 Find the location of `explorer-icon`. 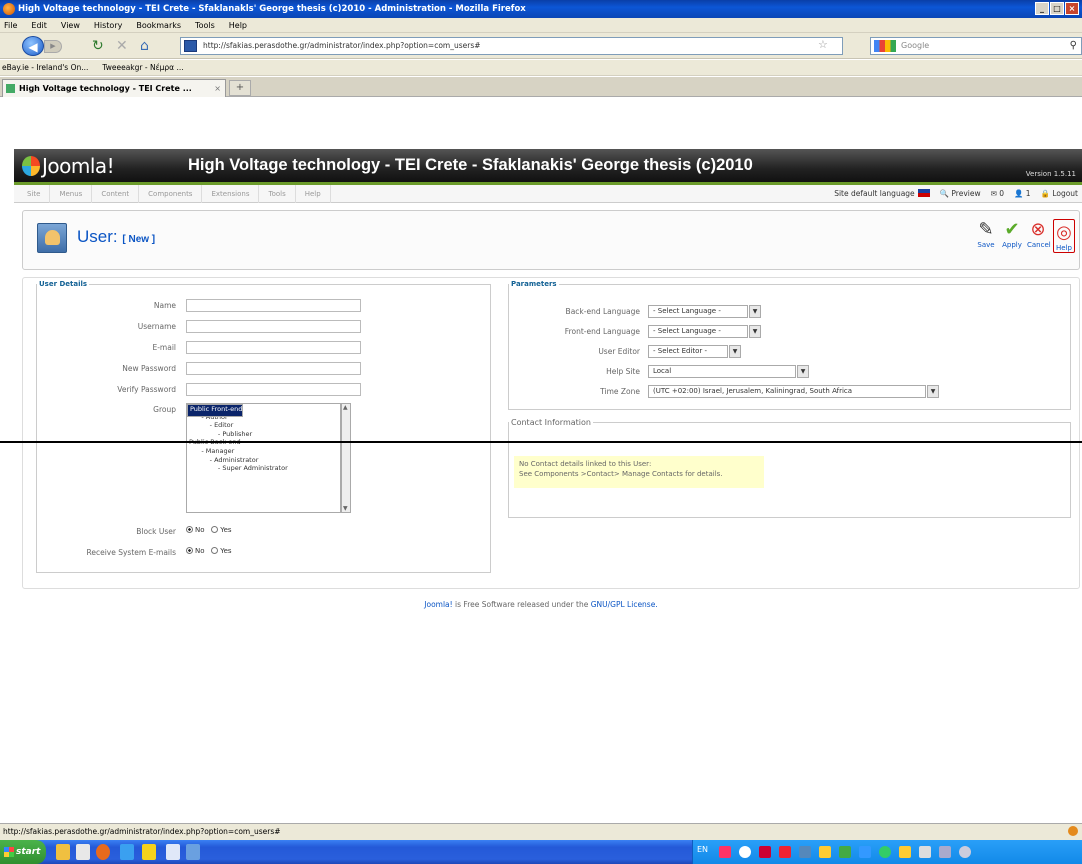

explorer-icon is located at coordinates (149, 852).